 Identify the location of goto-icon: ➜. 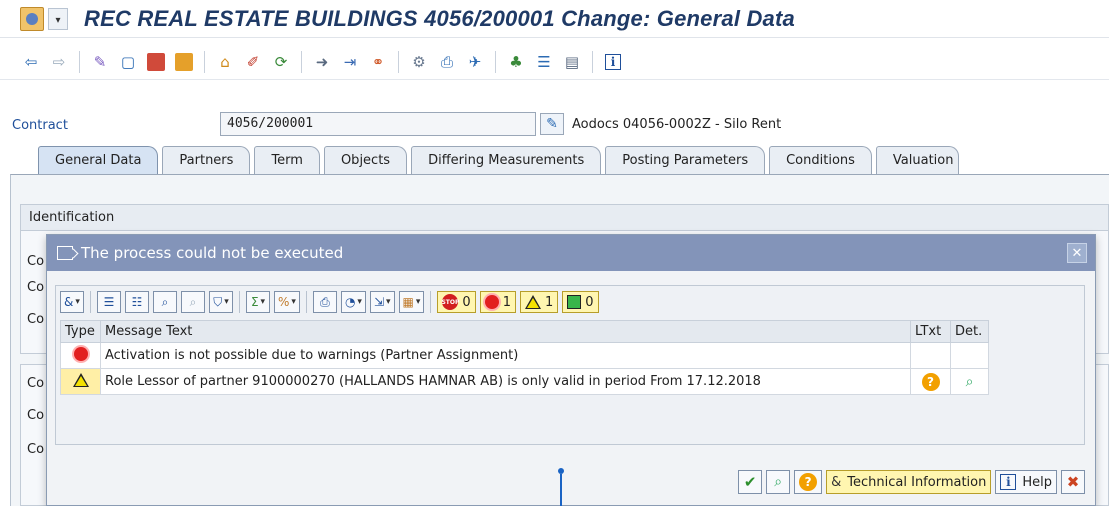
(322, 62).